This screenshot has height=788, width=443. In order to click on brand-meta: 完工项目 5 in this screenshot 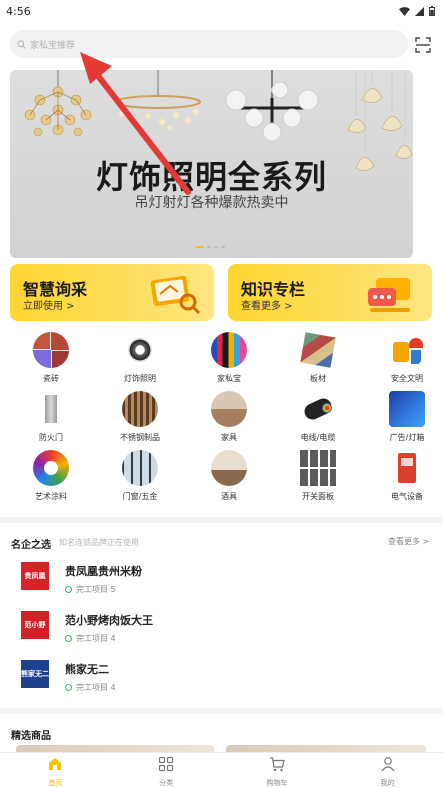, I will do `click(90, 589)`.